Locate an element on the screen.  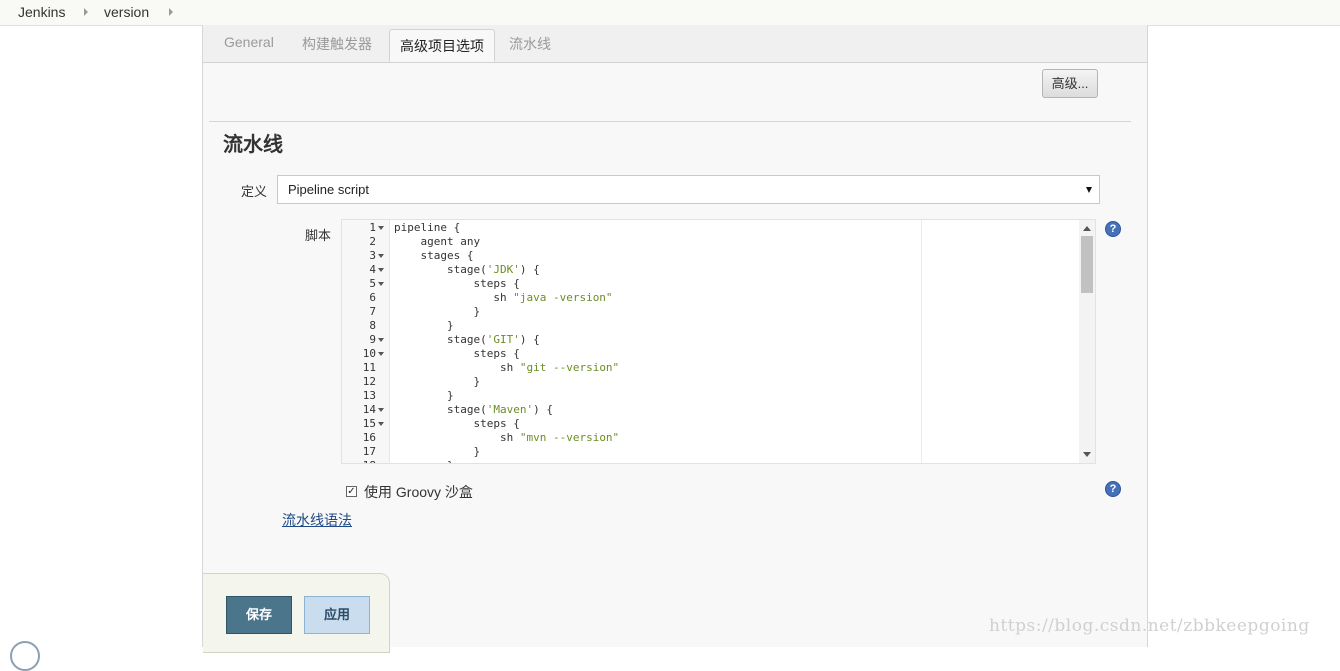
code-text: agent any is located at coordinates (437, 241).